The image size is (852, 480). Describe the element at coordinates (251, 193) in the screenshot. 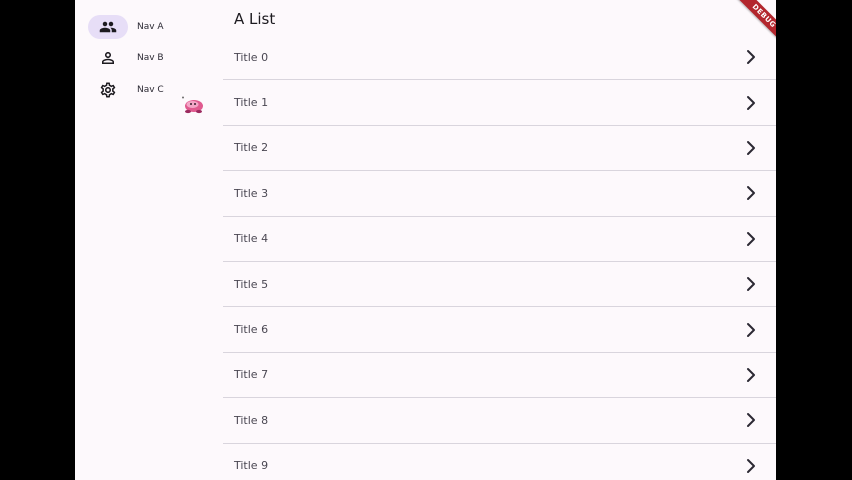

I see `list-item-title: Title 3` at that location.